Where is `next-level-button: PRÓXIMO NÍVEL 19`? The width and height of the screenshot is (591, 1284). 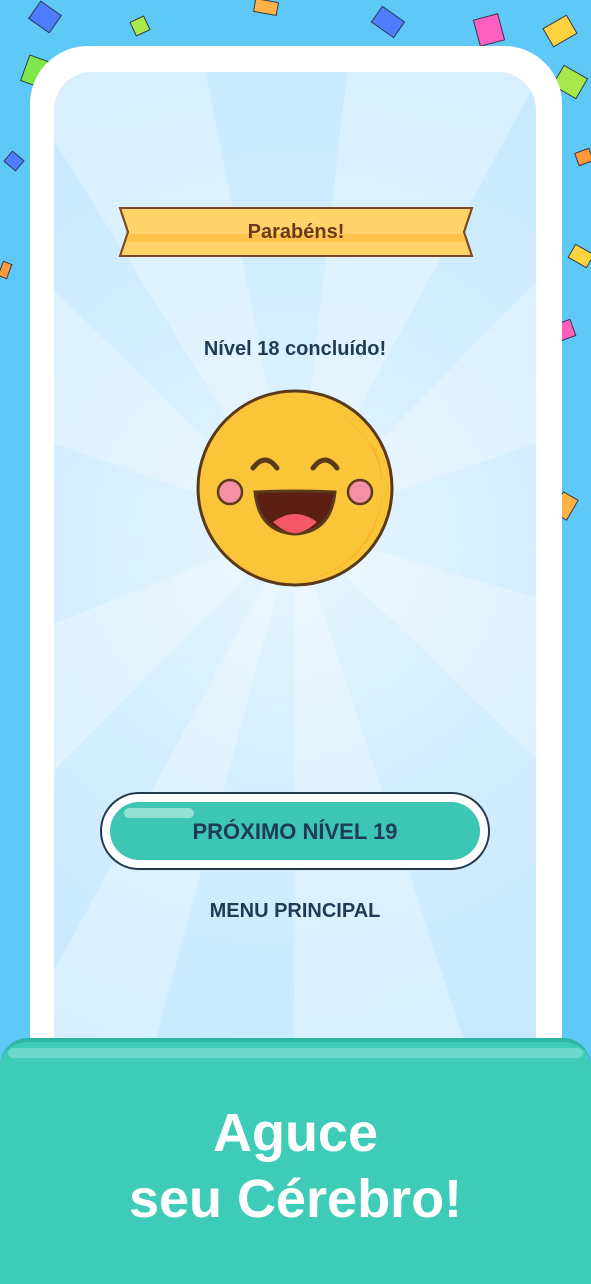 next-level-button: PRÓXIMO NÍVEL 19 is located at coordinates (295, 831).